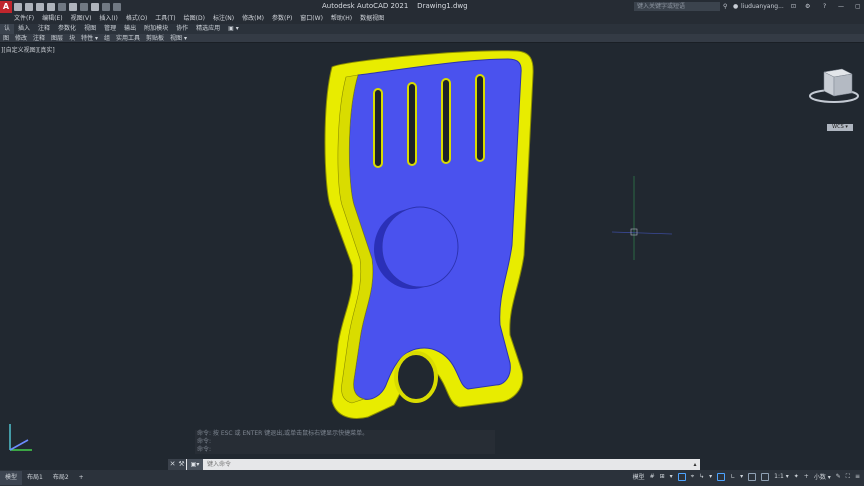 The width and height of the screenshot is (864, 486). What do you see at coordinates (282, 18) in the screenshot?
I see `menu-parametric: 参数(P)` at bounding box center [282, 18].